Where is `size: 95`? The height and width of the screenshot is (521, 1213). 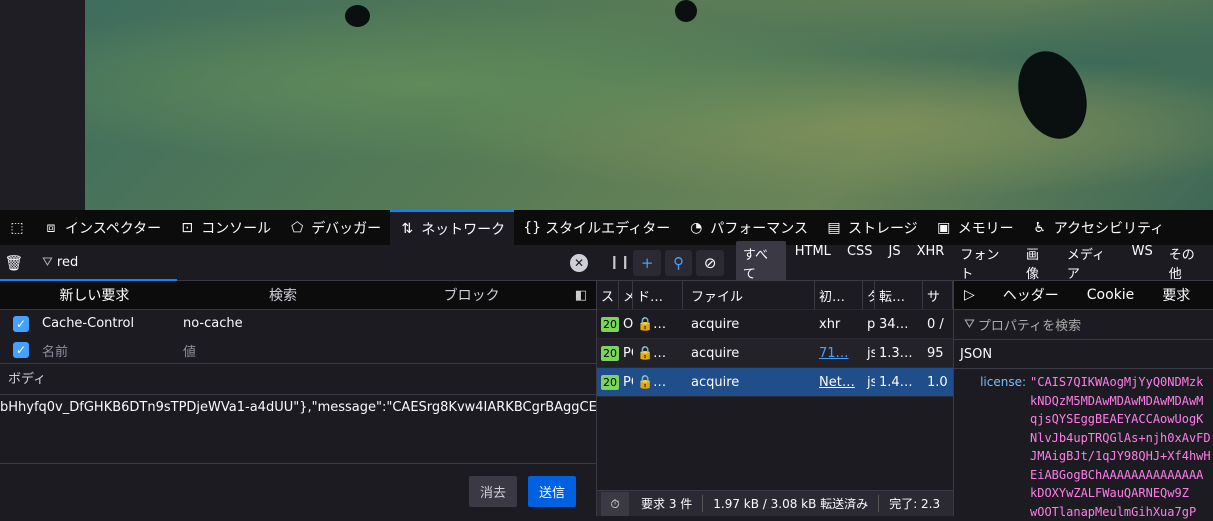
size: 95 is located at coordinates (938, 353).